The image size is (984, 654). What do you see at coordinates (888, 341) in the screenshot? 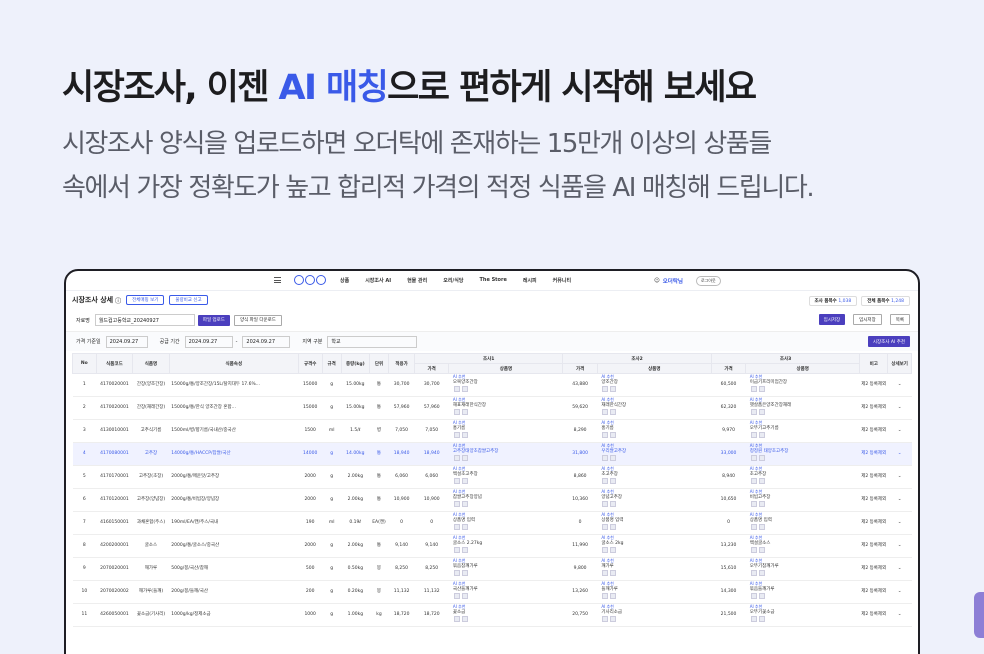
I see `ai-recommend-button: 시장조사 AI 추천` at bounding box center [888, 341].